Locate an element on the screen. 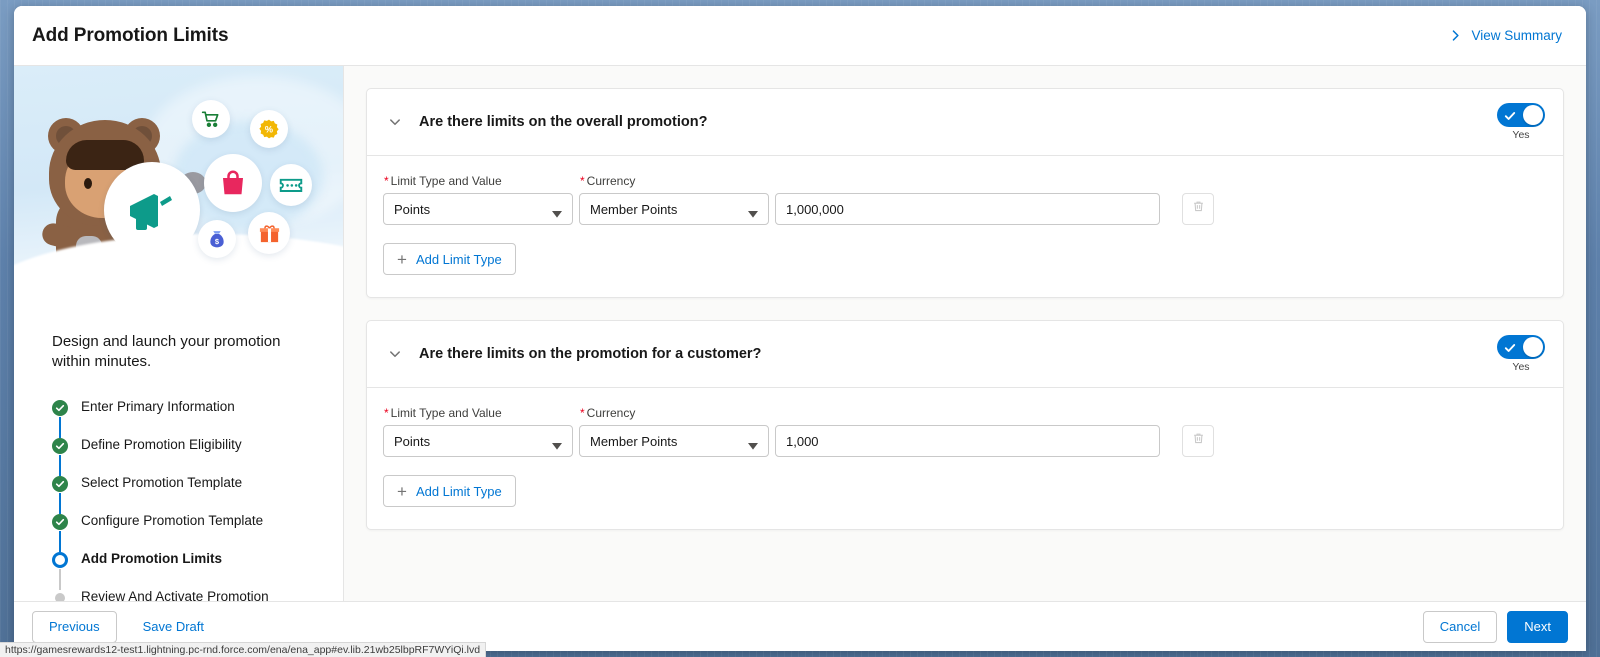 The width and height of the screenshot is (1600, 657). add-limit-type-label: Add Limit Type is located at coordinates (458, 259).